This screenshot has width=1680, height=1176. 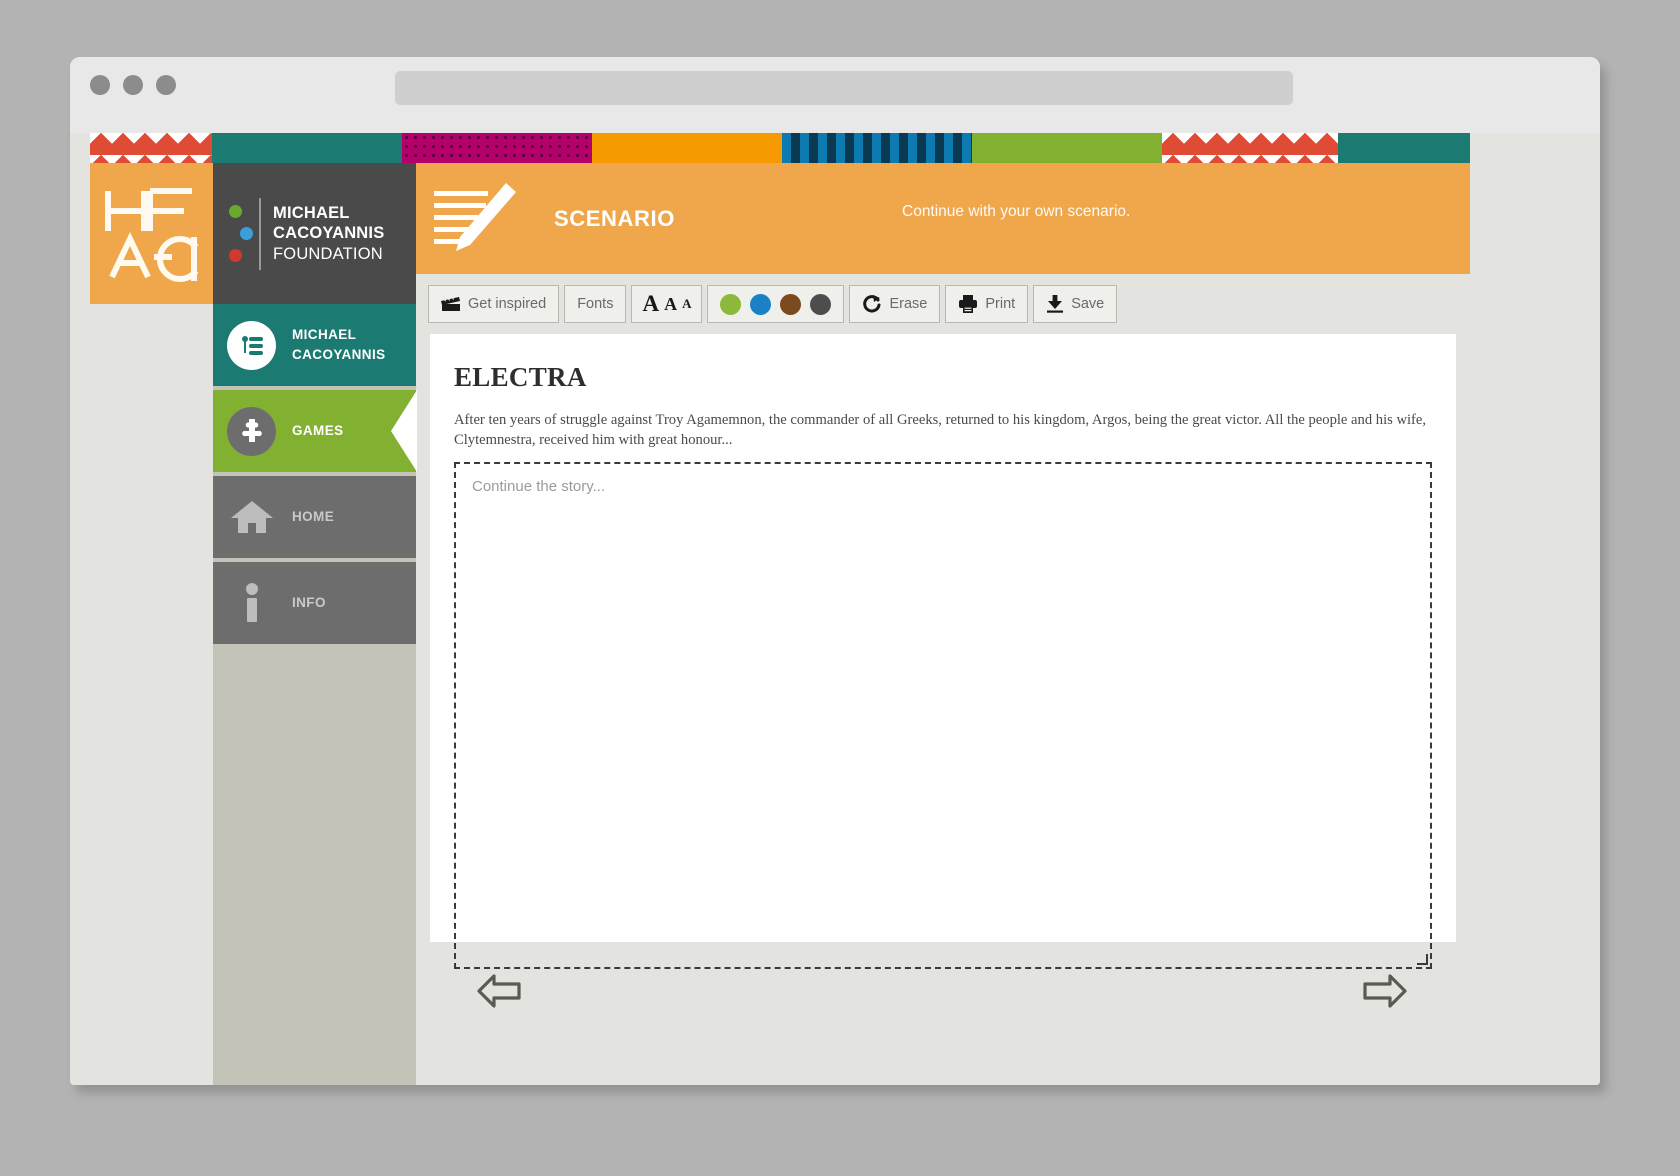 I want to click on color-swatch-green, so click(x=731, y=304).